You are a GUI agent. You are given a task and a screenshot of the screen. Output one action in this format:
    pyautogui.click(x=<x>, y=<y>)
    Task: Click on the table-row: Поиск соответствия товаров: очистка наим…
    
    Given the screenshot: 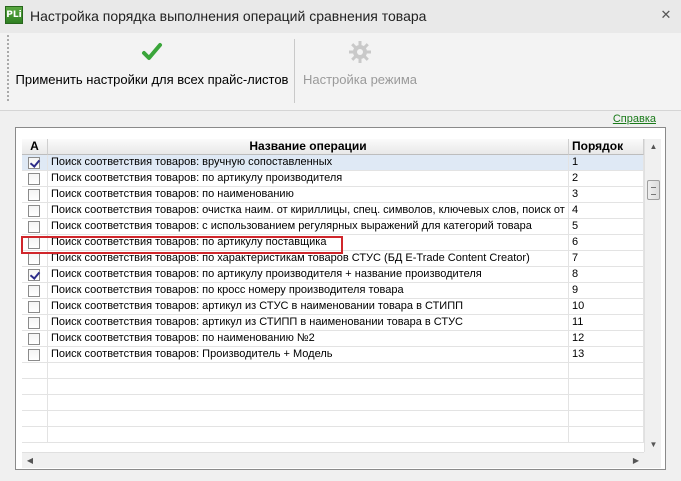 What is the action you would take?
    pyautogui.click(x=333, y=211)
    